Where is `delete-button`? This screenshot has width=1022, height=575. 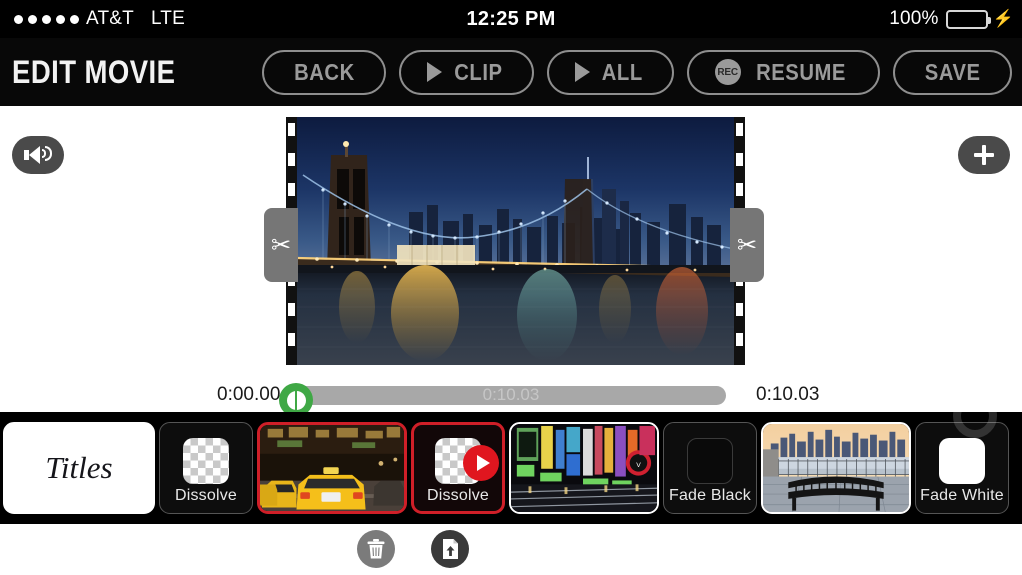 delete-button is located at coordinates (376, 549).